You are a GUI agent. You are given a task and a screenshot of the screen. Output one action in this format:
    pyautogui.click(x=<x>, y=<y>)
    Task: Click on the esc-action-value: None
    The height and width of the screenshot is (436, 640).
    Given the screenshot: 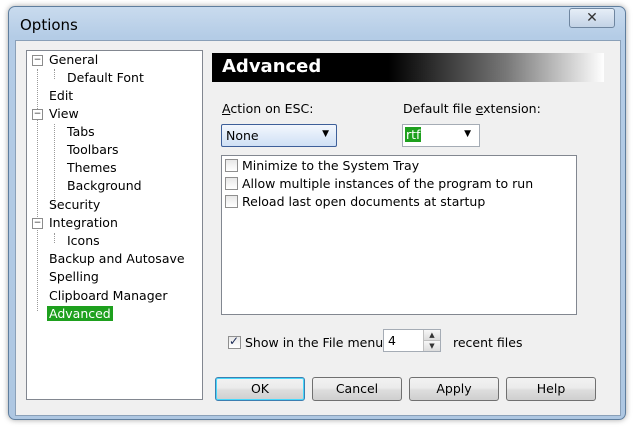 What is the action you would take?
    pyautogui.click(x=242, y=135)
    